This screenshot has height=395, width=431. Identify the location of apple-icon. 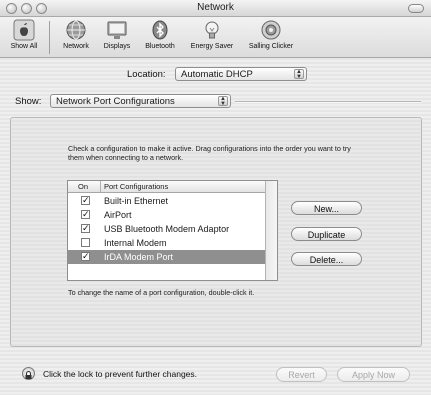
(24, 30).